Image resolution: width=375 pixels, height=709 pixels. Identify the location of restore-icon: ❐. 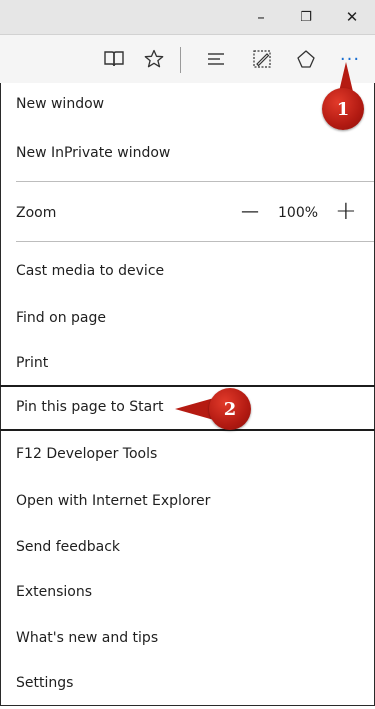
(306, 17).